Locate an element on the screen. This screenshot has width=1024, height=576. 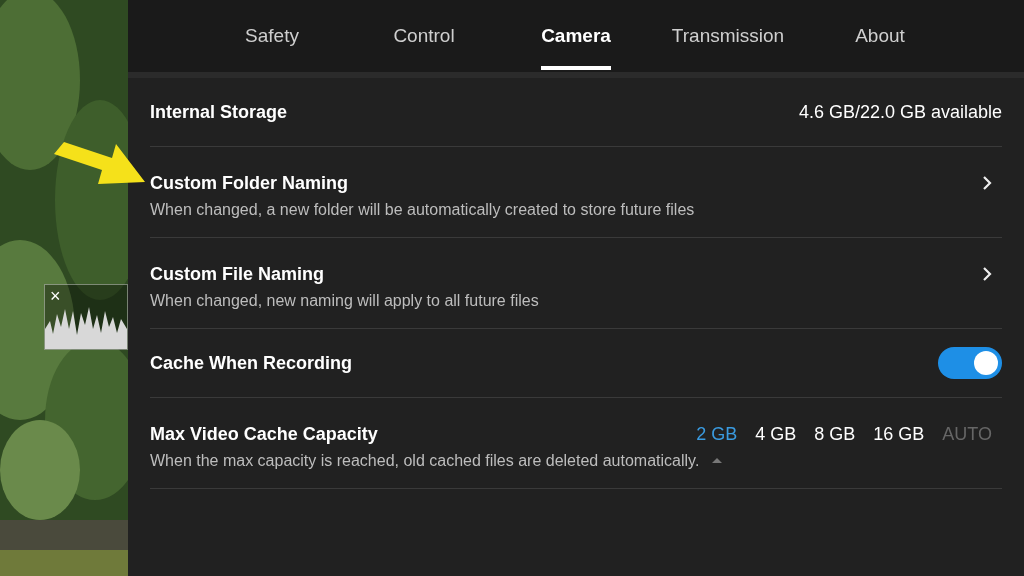
setting-description: When changed, new naming will apply to all future files is located at coordinates (345, 301).